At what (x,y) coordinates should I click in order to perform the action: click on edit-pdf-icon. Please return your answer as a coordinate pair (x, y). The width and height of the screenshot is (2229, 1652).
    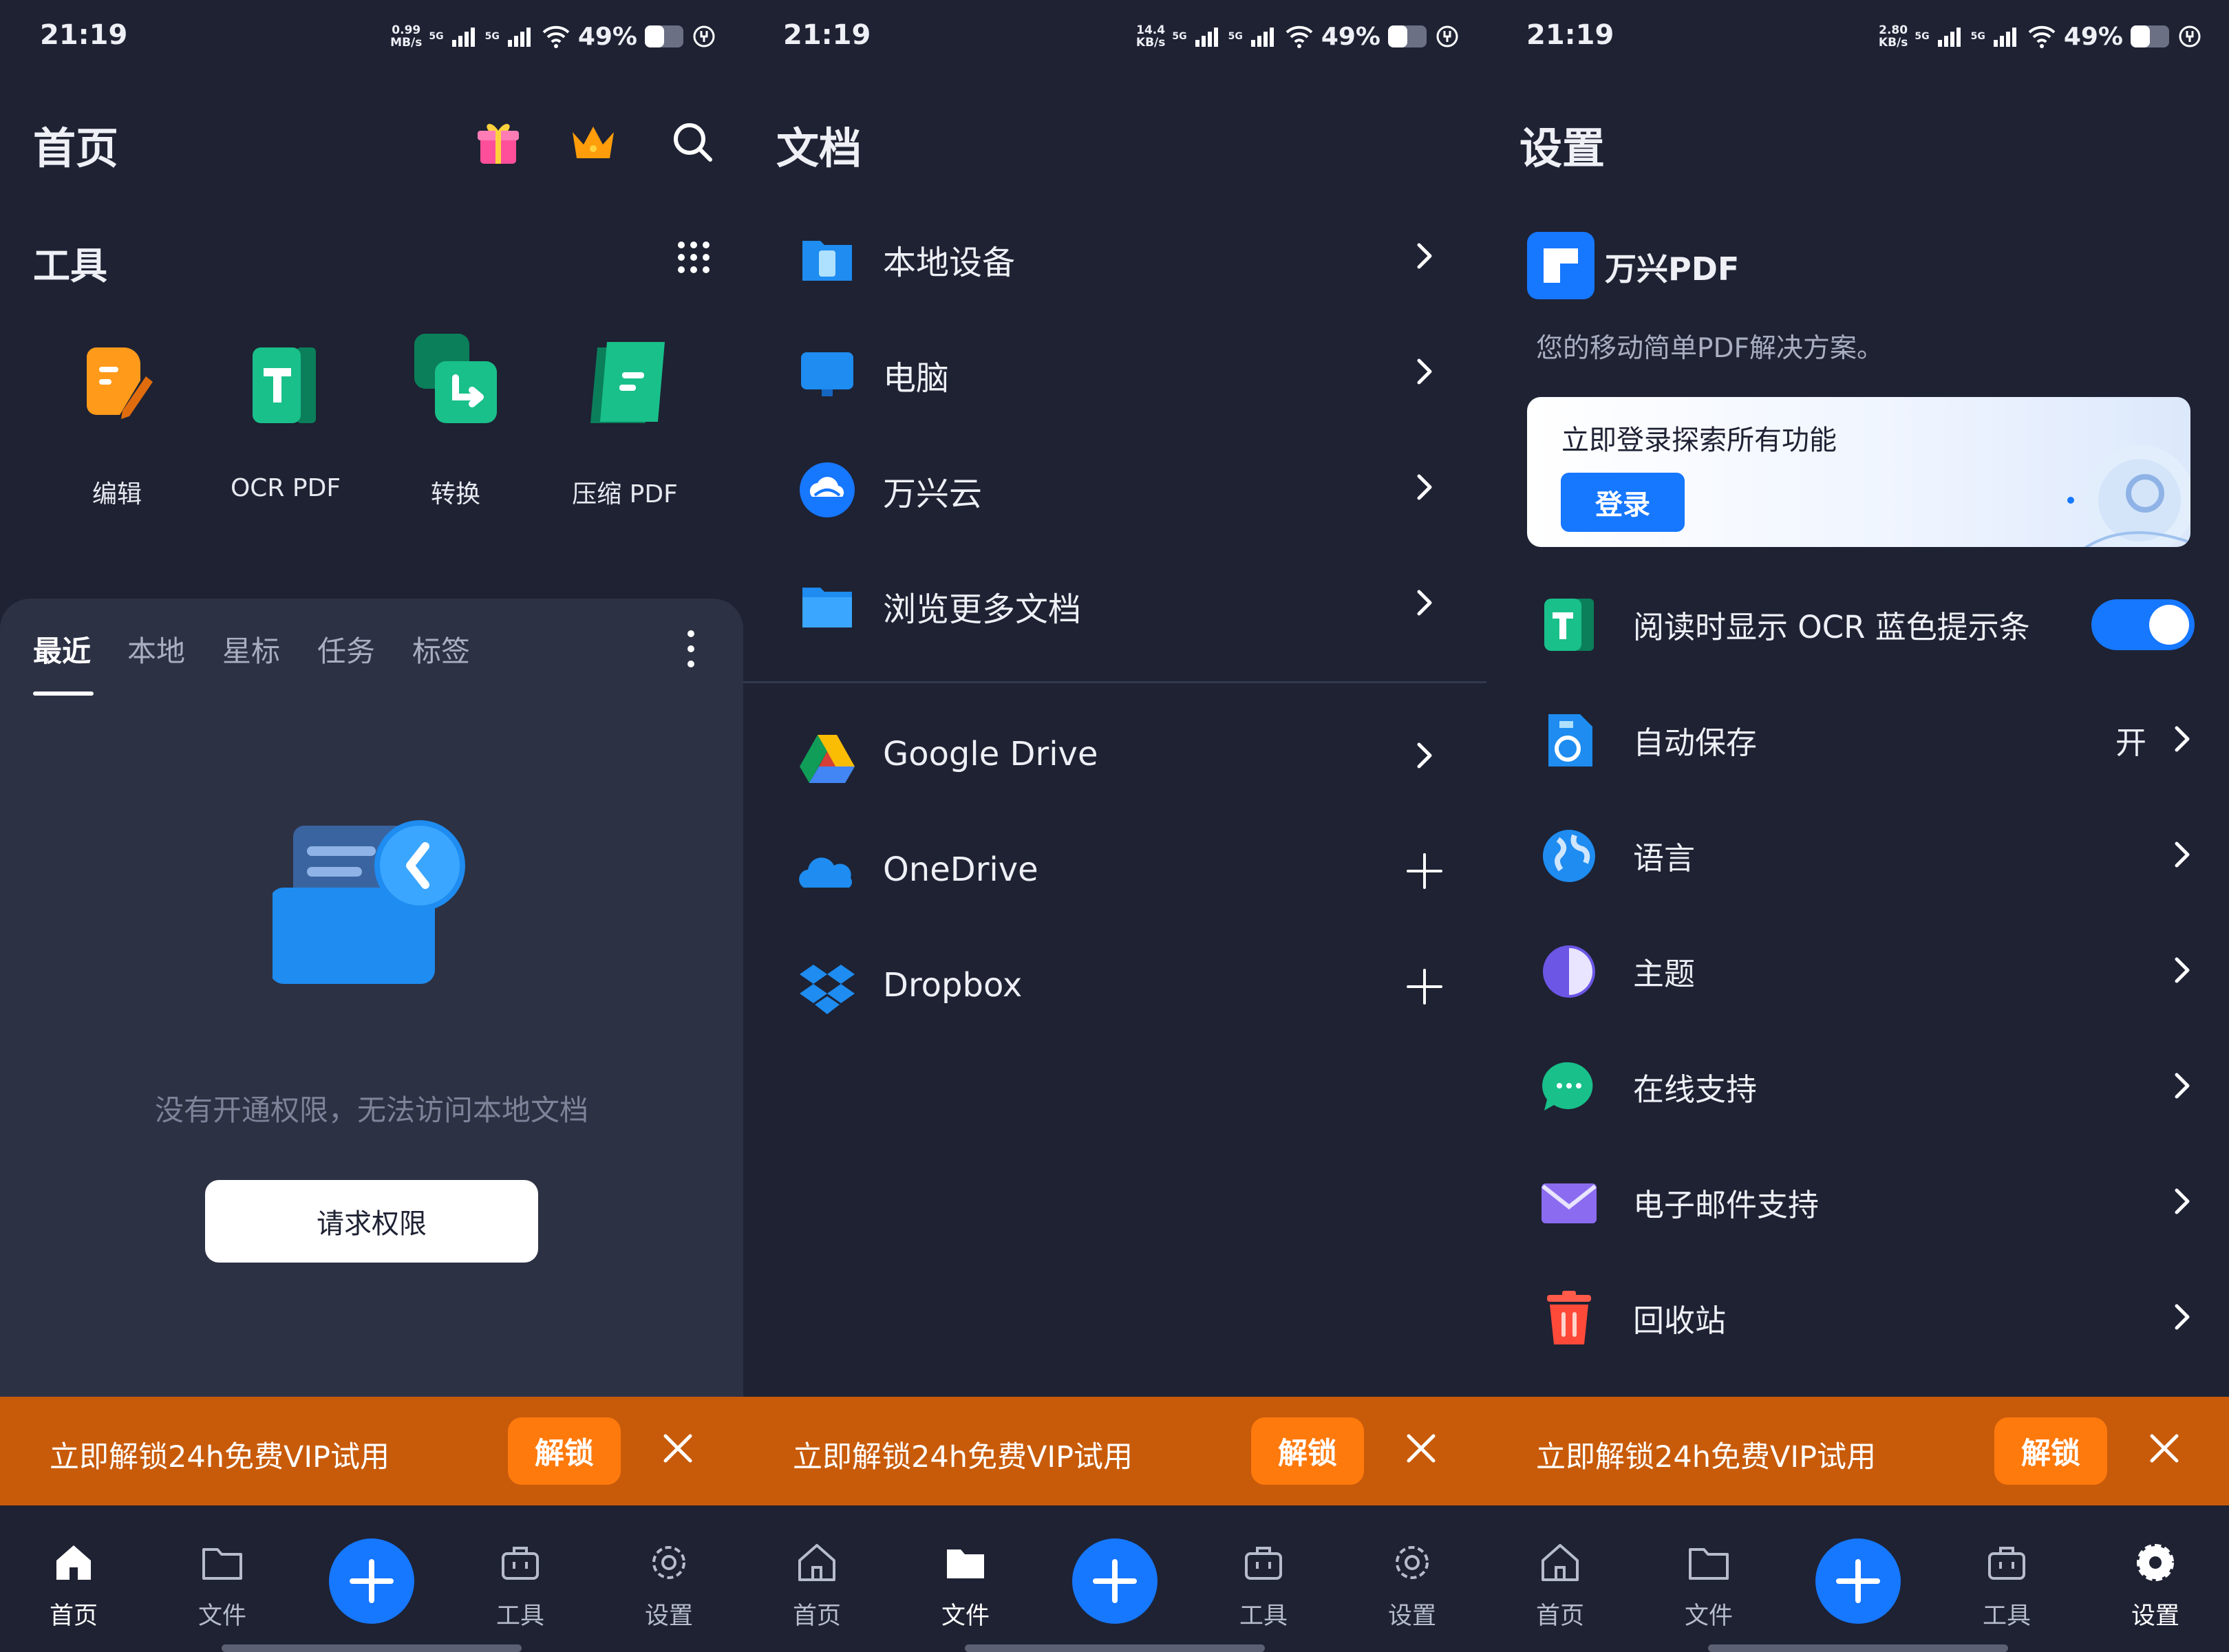
    Looking at the image, I should click on (120, 383).